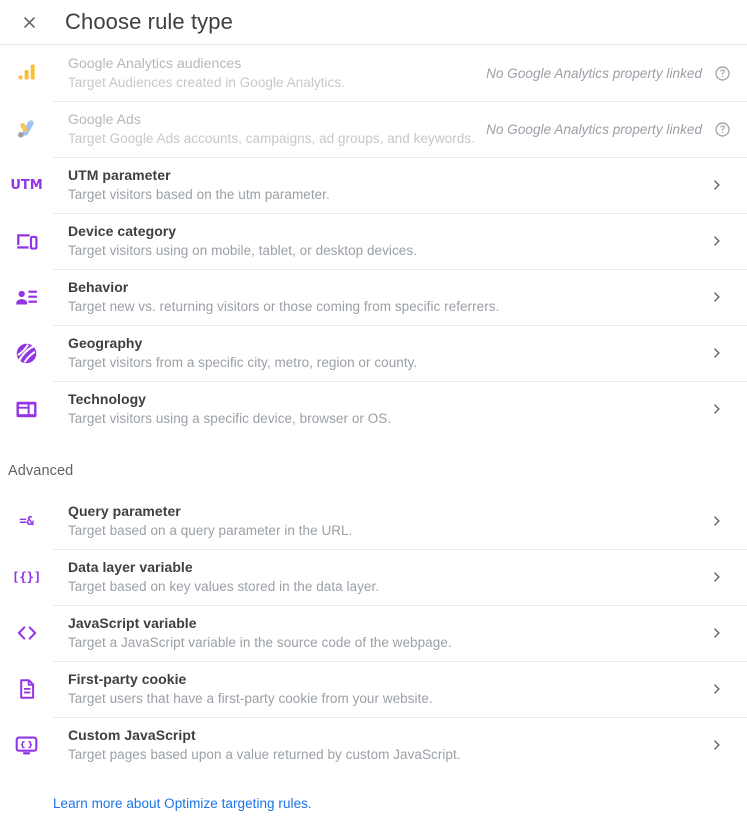 The image size is (747, 827). Describe the element at coordinates (26, 241) in the screenshot. I see `device-category-icon` at that location.